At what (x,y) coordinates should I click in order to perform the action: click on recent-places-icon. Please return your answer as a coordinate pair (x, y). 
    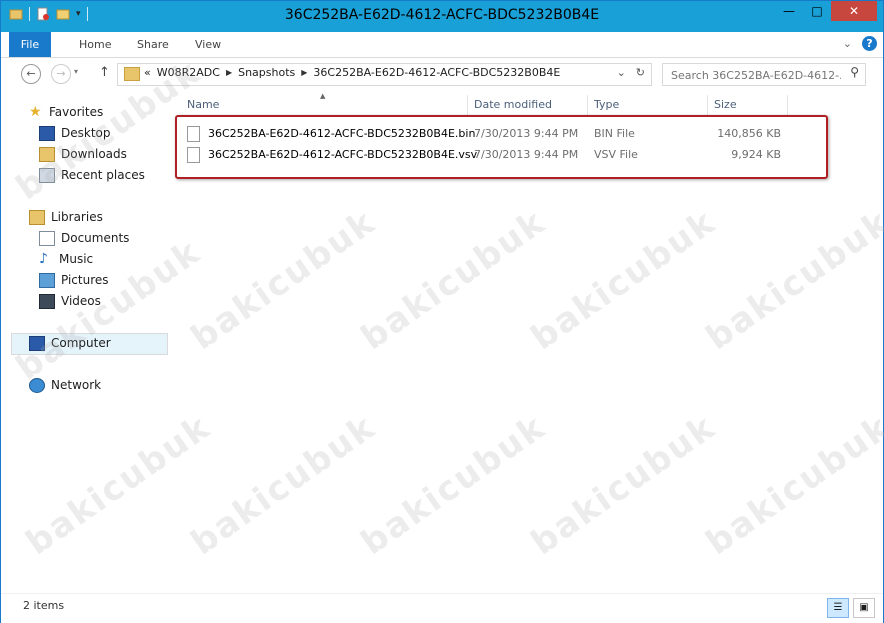
    Looking at the image, I should click on (47, 175).